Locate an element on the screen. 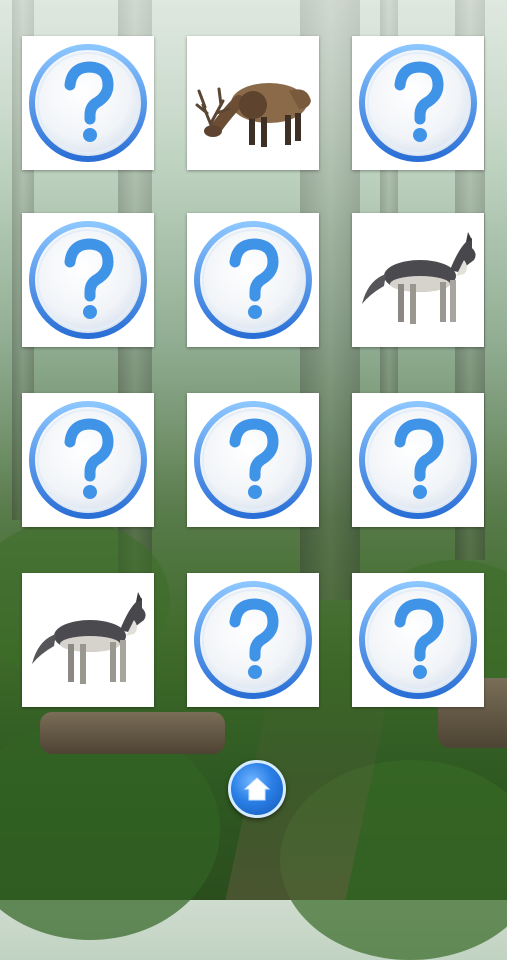 The width and height of the screenshot is (507, 960). elk-image is located at coordinates (253, 115).